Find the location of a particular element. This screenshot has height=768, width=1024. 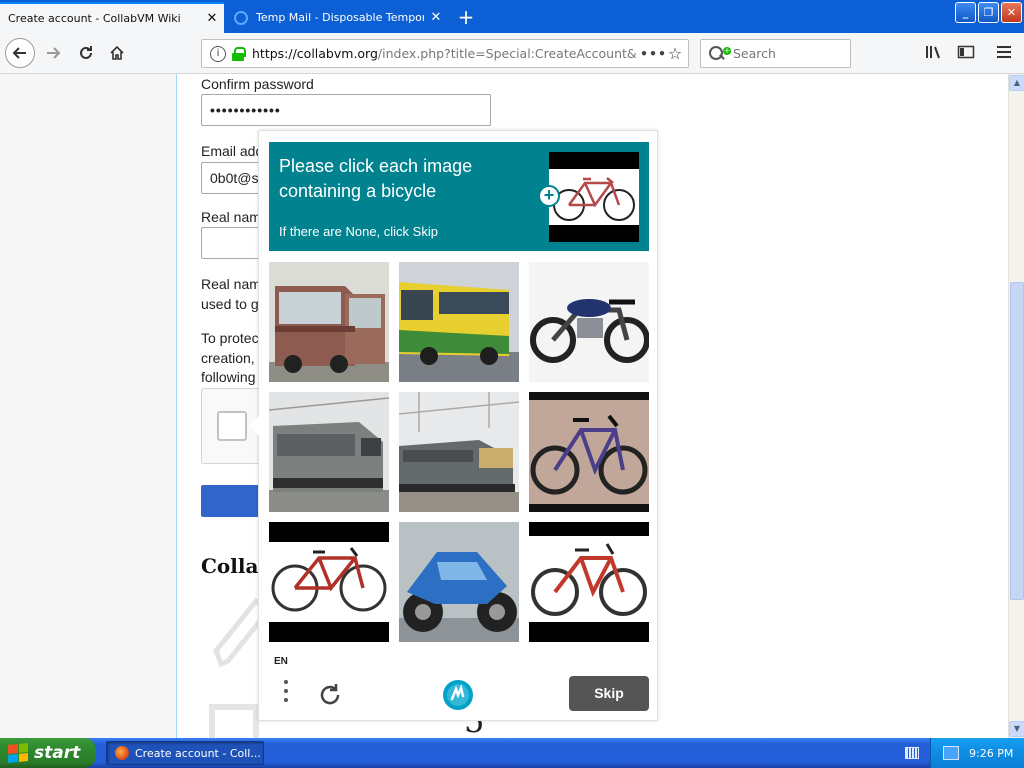

search-bar: + Search is located at coordinates (775, 53).